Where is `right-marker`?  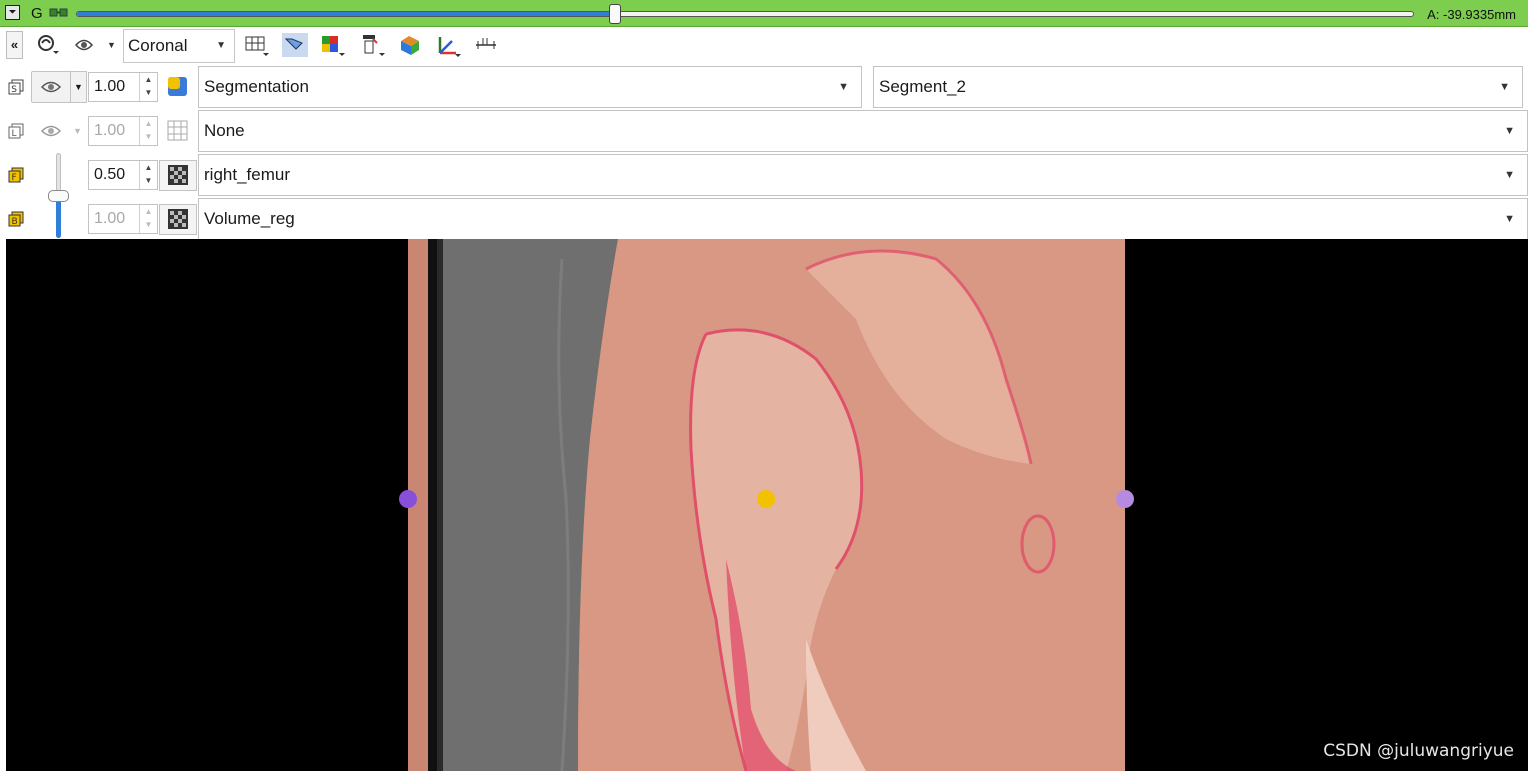 right-marker is located at coordinates (1125, 499).